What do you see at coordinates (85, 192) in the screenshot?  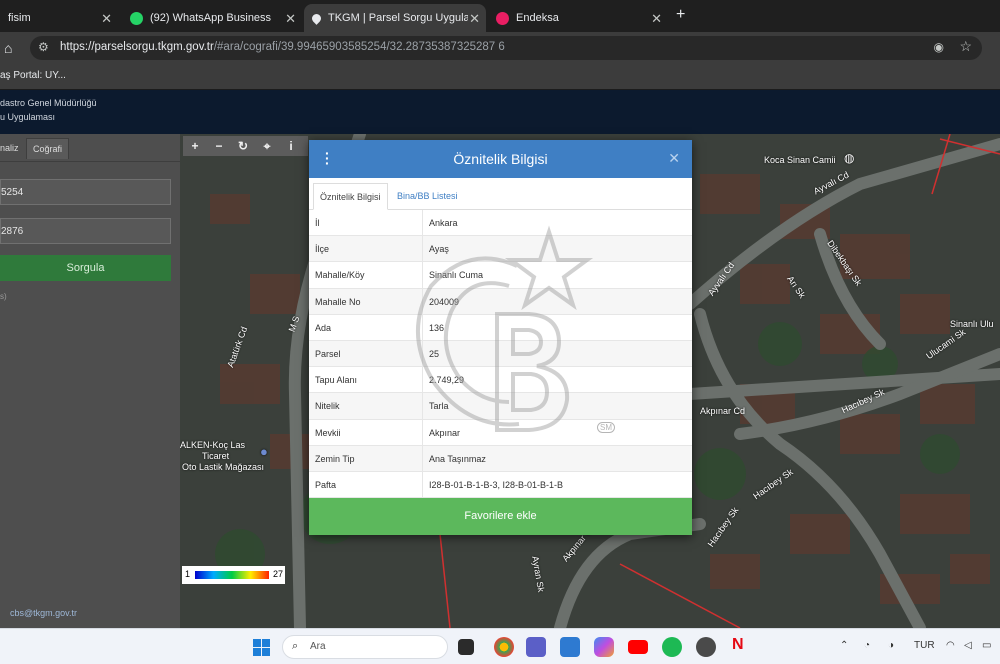 I see `latitude-input: 5254` at bounding box center [85, 192].